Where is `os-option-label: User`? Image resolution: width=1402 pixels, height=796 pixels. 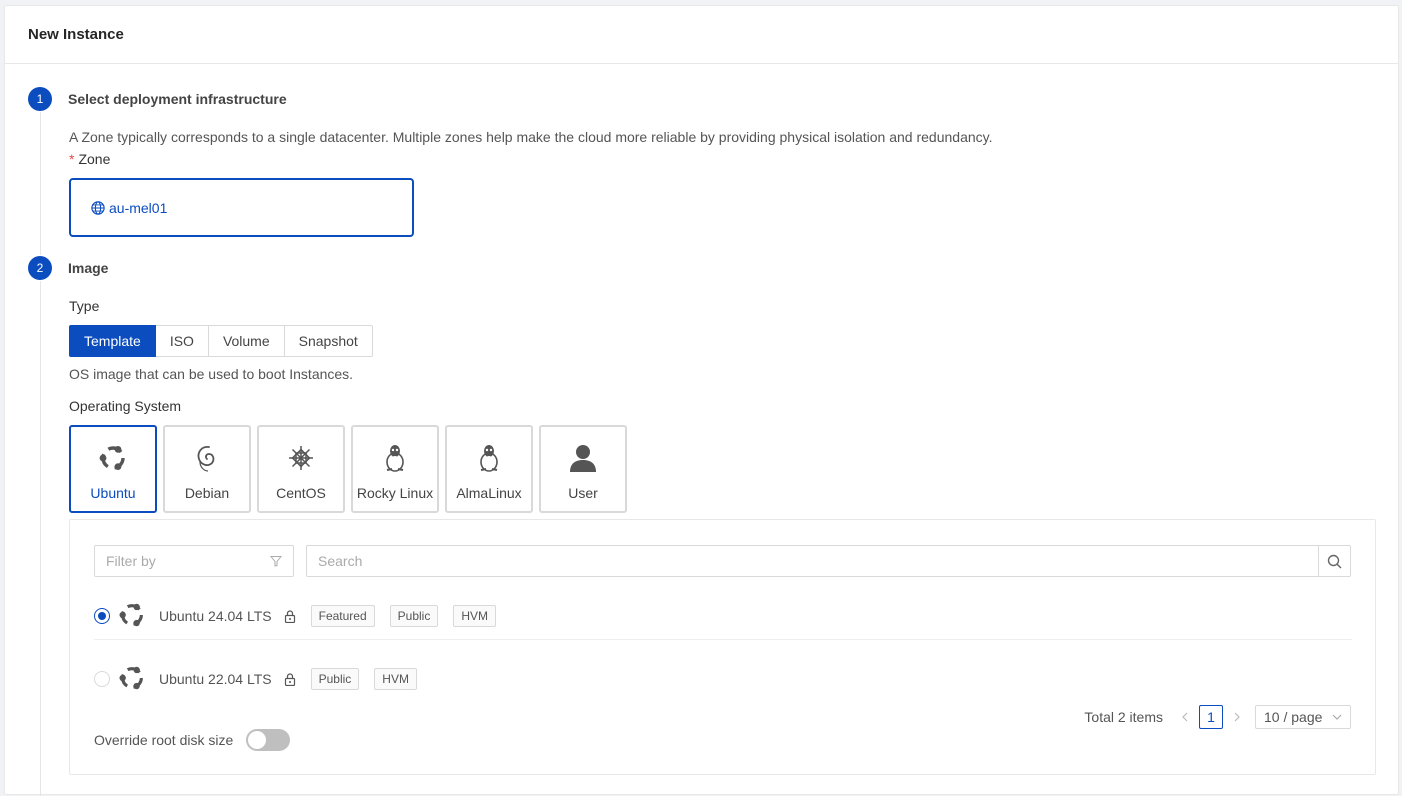 os-option-label: User is located at coordinates (583, 493).